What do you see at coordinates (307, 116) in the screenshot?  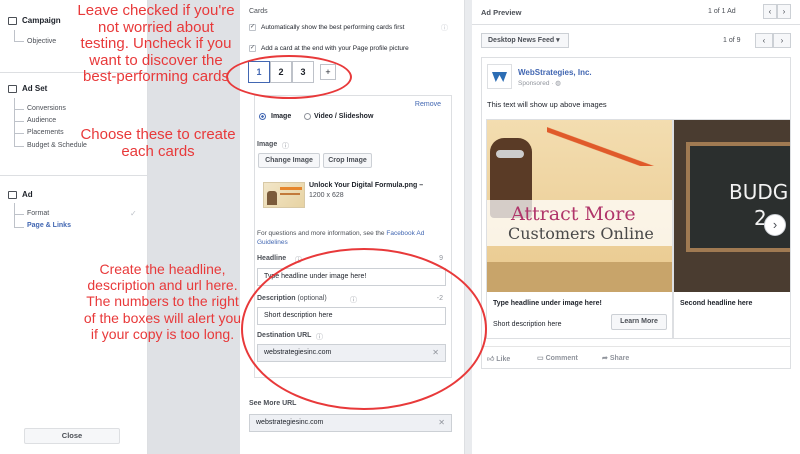 I see `video-radio` at bounding box center [307, 116].